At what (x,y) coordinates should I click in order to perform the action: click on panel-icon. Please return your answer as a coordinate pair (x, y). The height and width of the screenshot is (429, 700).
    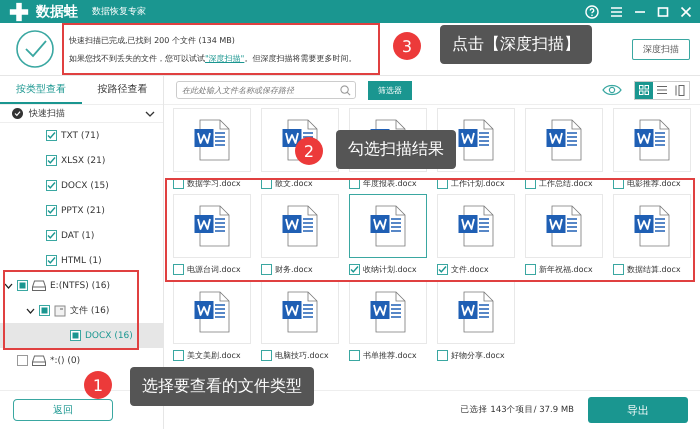
    Looking at the image, I should click on (680, 90).